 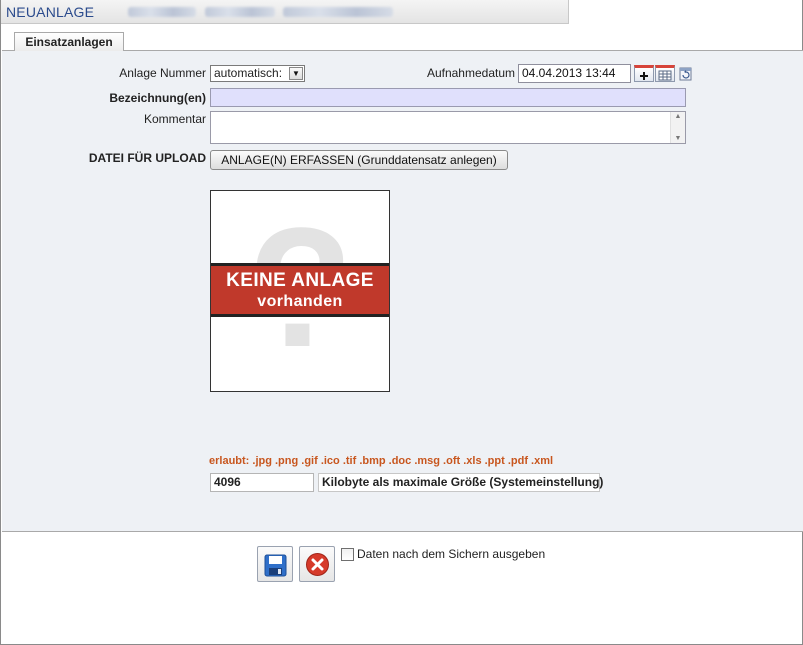 What do you see at coordinates (300, 301) in the screenshot?
I see `banner-line2: vorhanden` at bounding box center [300, 301].